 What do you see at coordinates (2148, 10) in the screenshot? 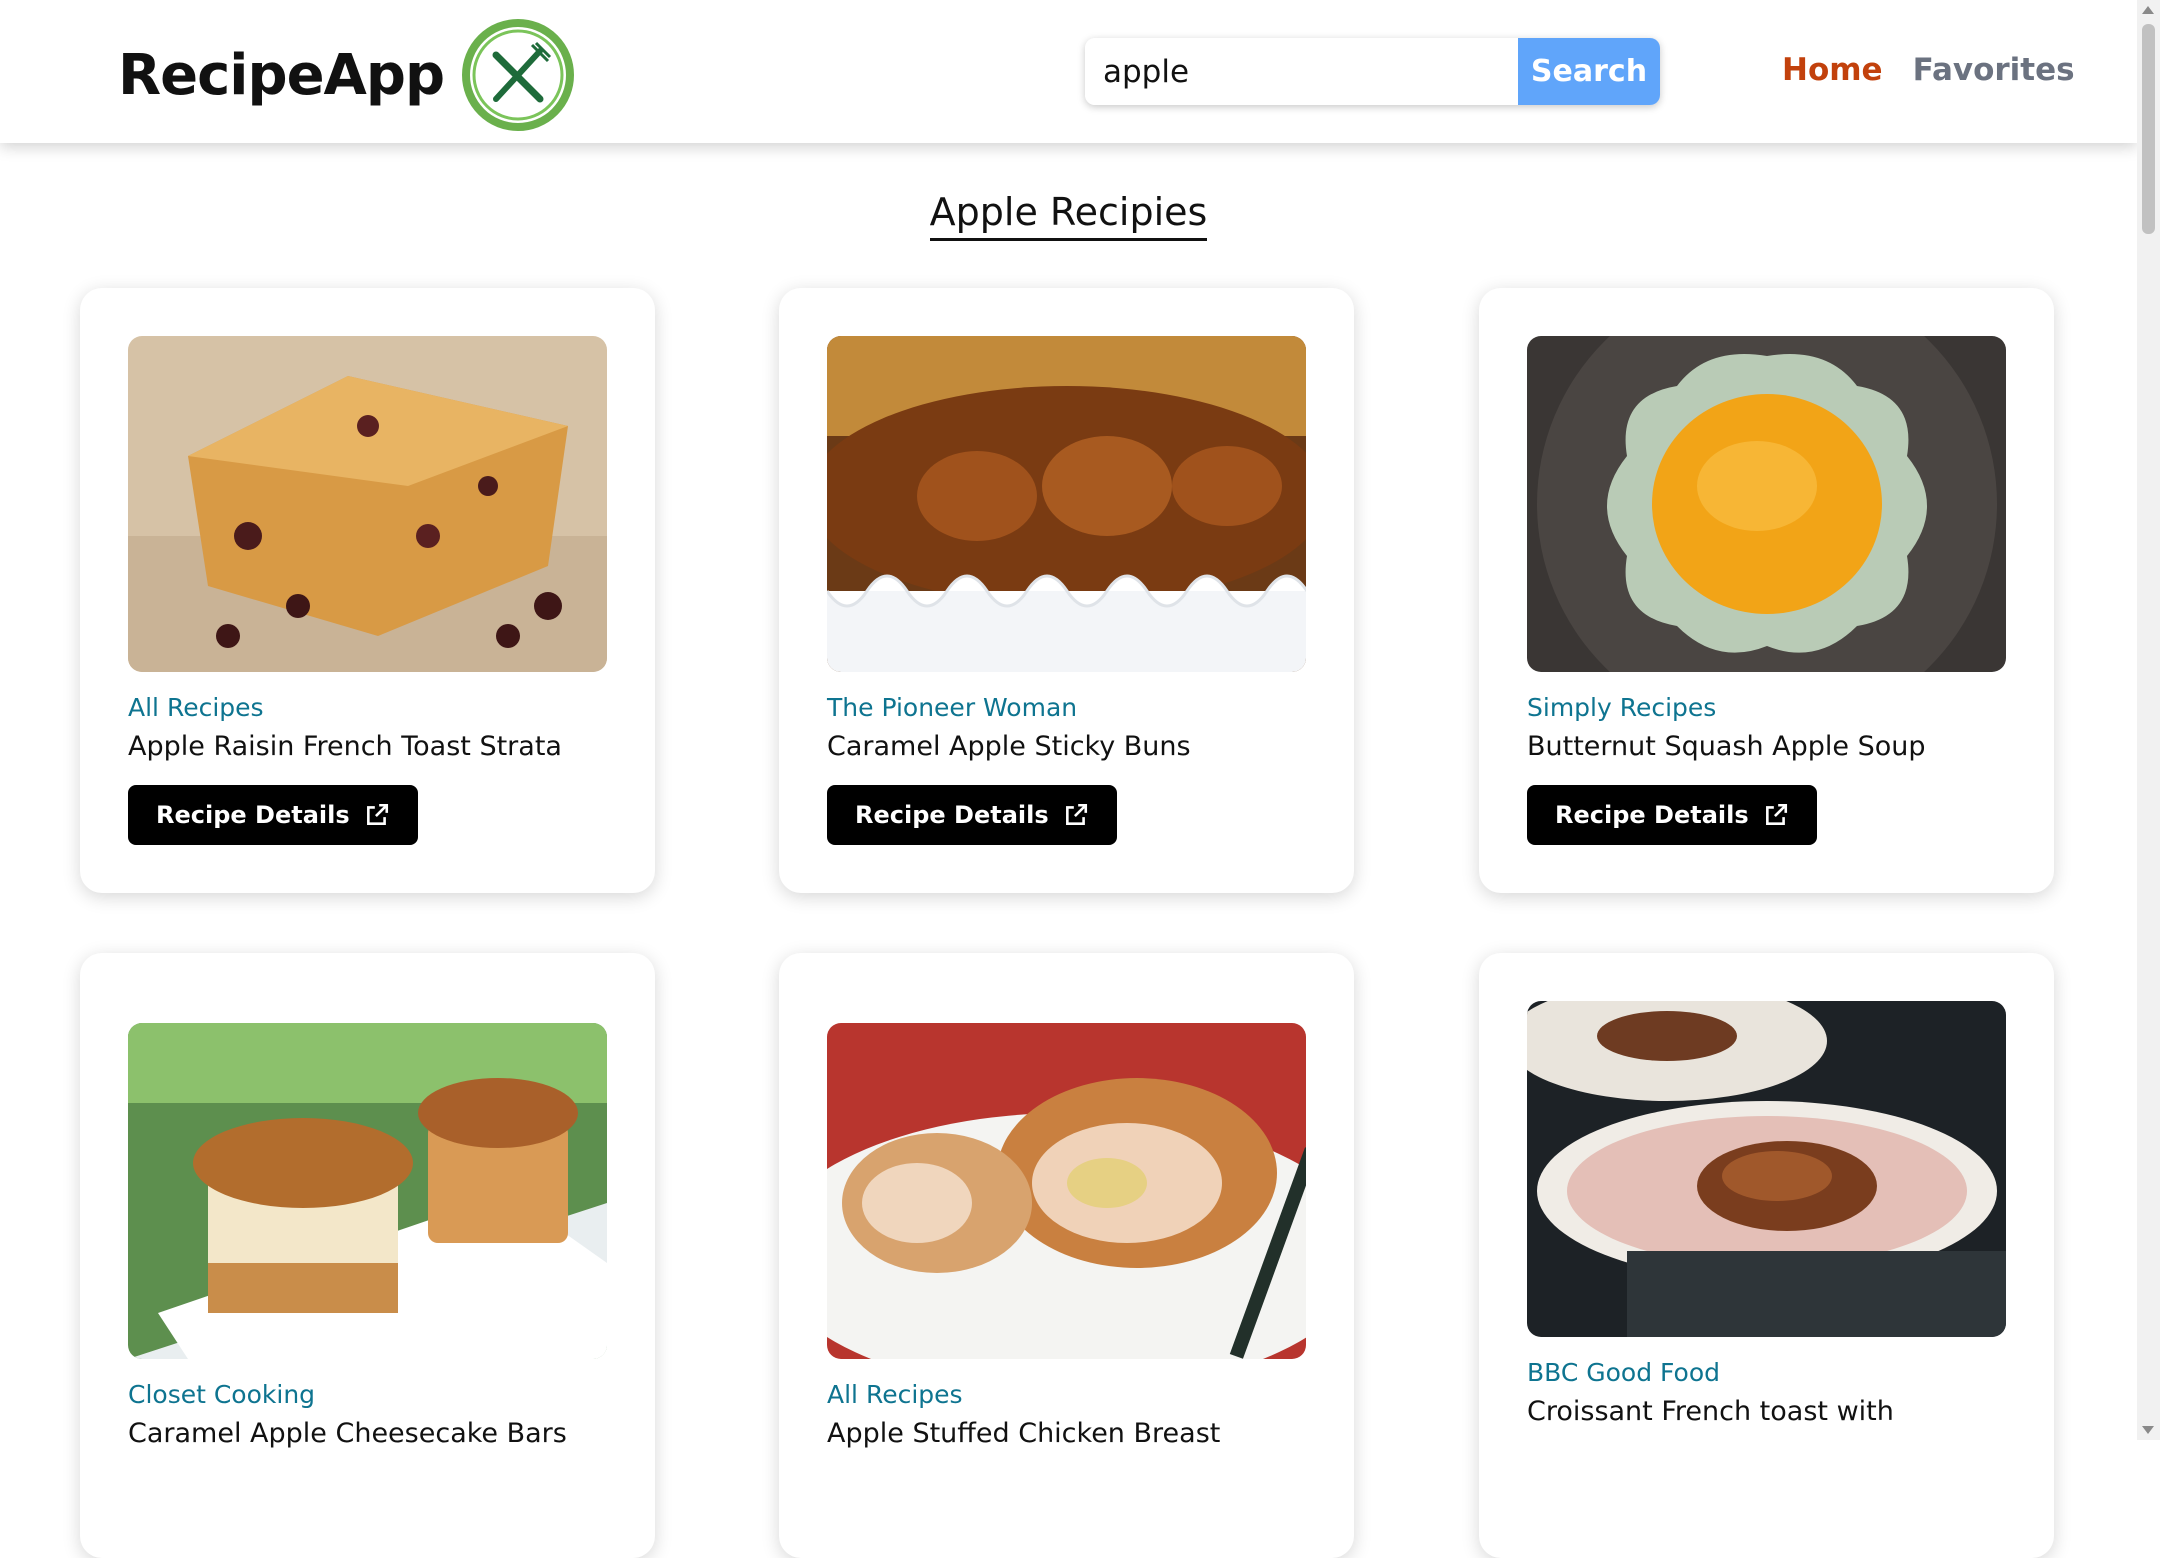
I see `scroll-up-arrow-icon` at bounding box center [2148, 10].